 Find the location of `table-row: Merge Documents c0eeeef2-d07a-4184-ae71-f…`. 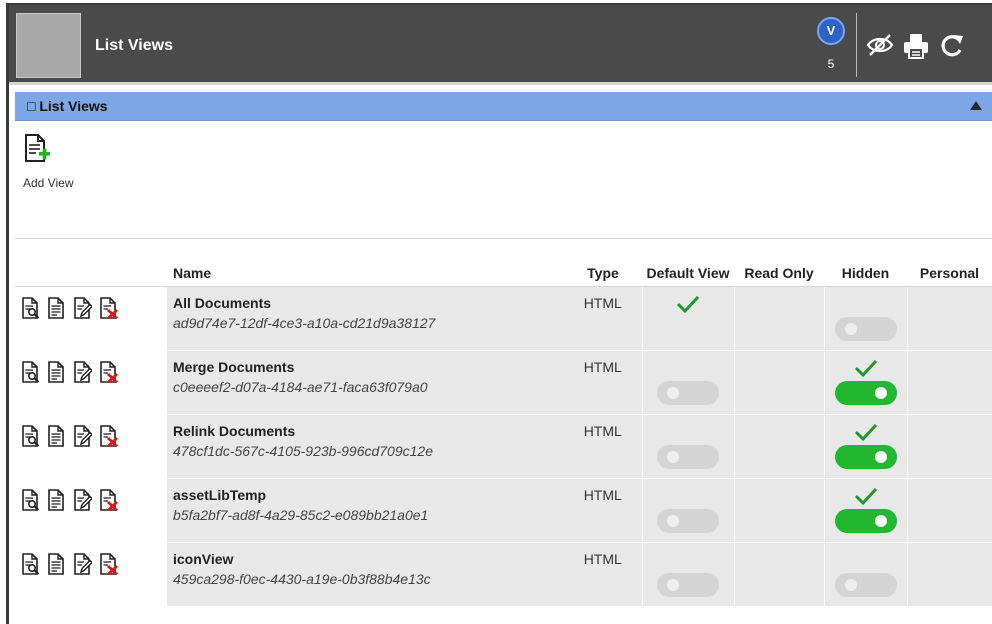

table-row: Merge Documents c0eeeef2-d07a-4184-ae71-f… is located at coordinates (503, 382).